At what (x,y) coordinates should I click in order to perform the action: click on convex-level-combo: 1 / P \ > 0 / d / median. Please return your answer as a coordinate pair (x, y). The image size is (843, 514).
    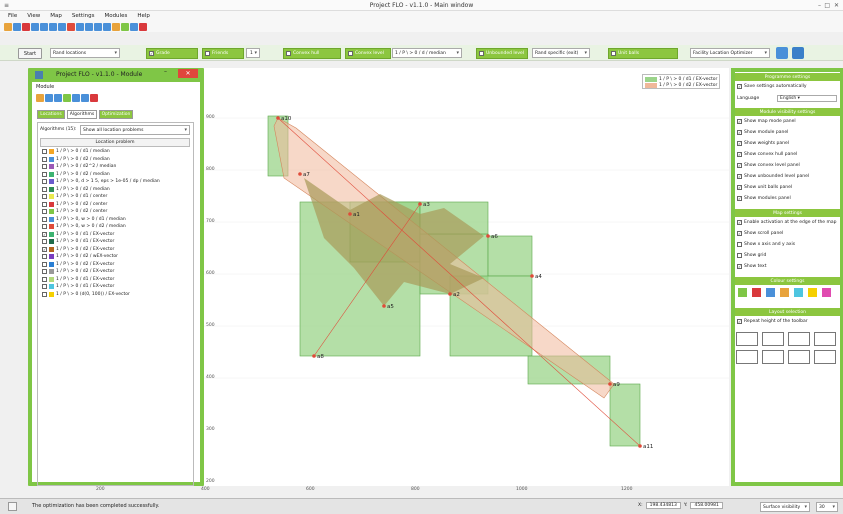
    Looking at the image, I should click on (427, 53).